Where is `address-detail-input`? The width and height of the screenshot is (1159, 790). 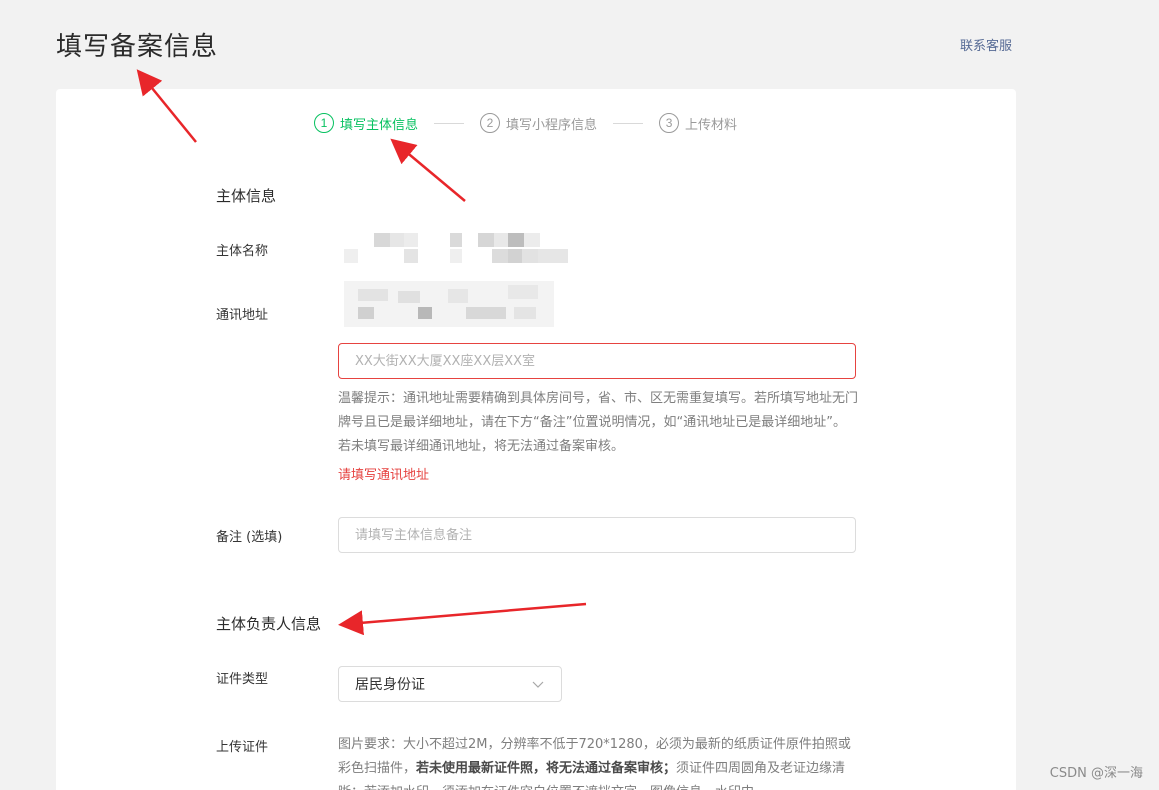
address-detail-input is located at coordinates (597, 361).